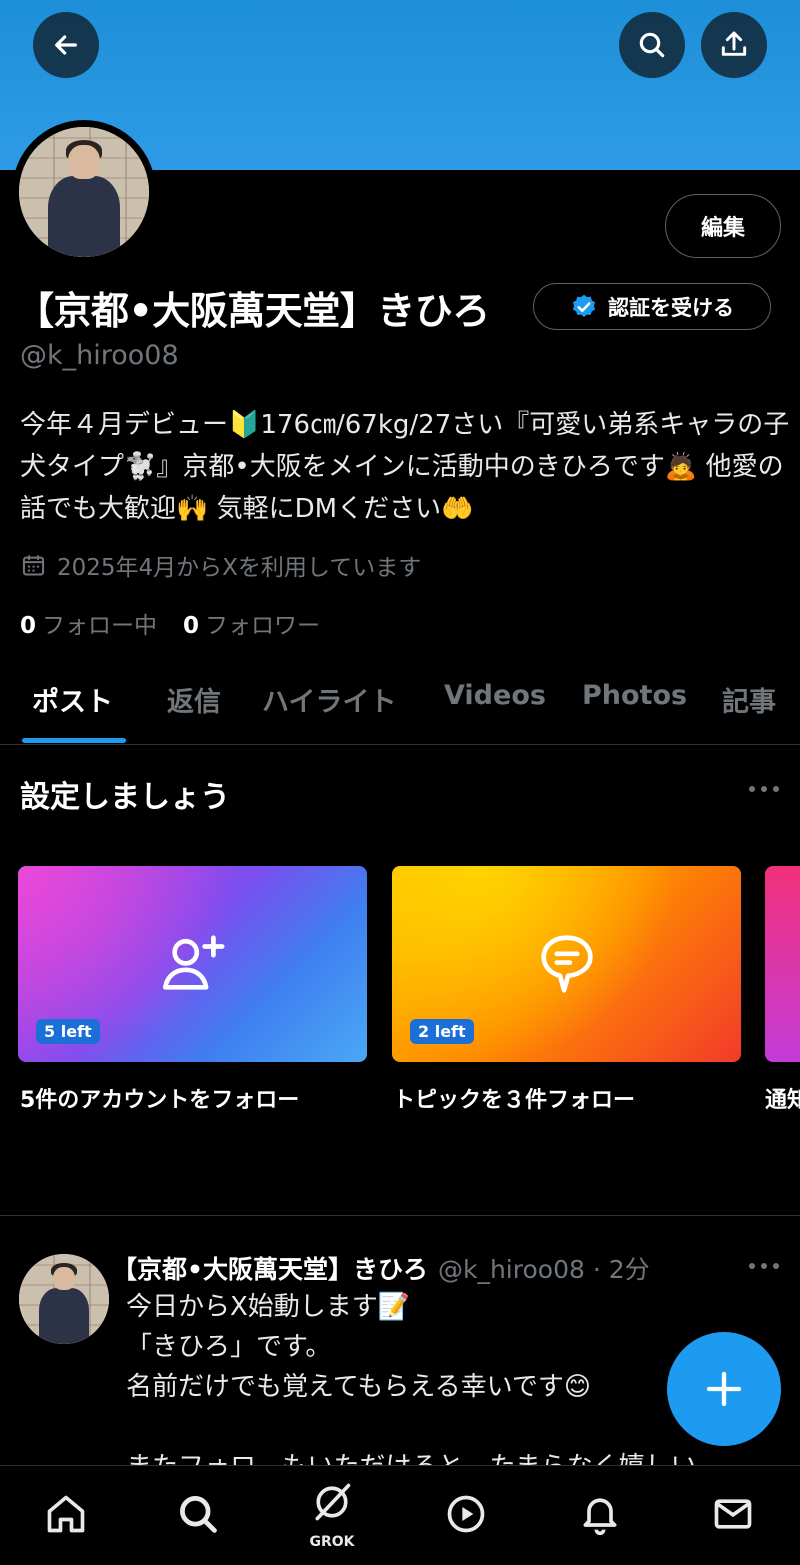 This screenshot has height=1565, width=800. I want to click on plus-icon, so click(724, 1389).